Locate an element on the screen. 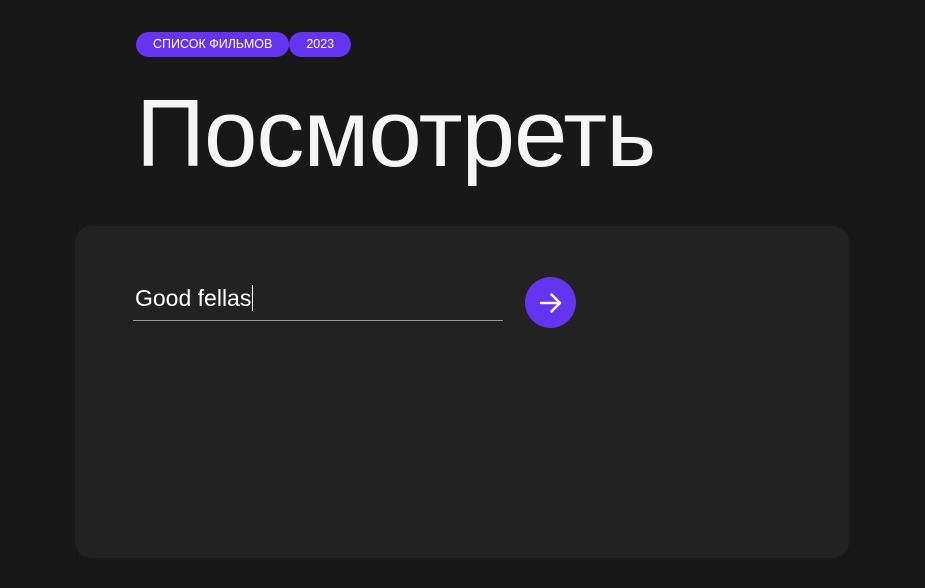 The width and height of the screenshot is (925, 588). search-input-text: Good fellas is located at coordinates (193, 298).